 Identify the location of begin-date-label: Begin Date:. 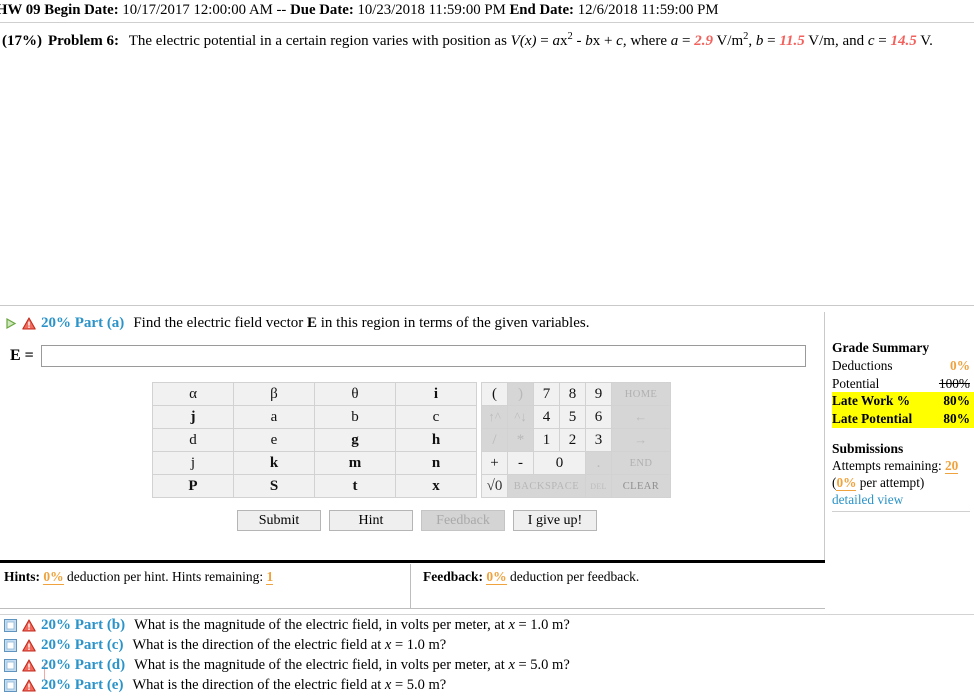
(81, 10).